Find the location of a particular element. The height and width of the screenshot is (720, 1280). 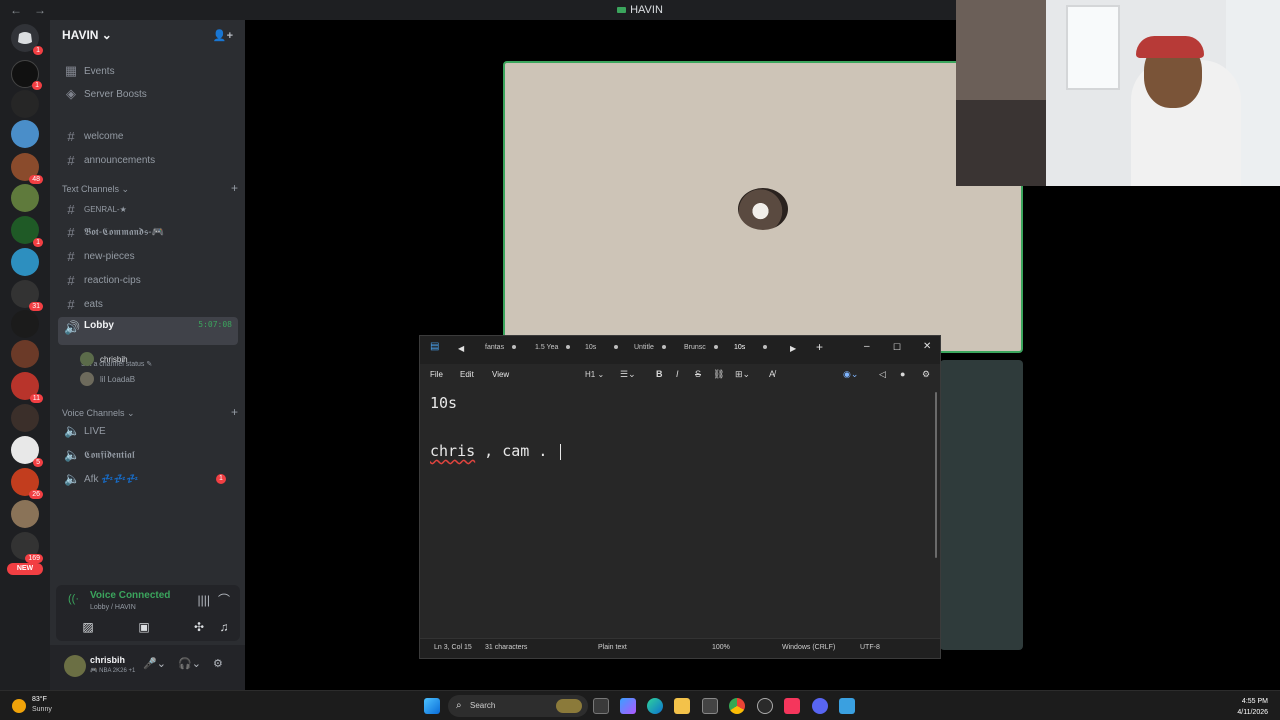

copilot-icon: ◉⌄ is located at coordinates (850, 374).